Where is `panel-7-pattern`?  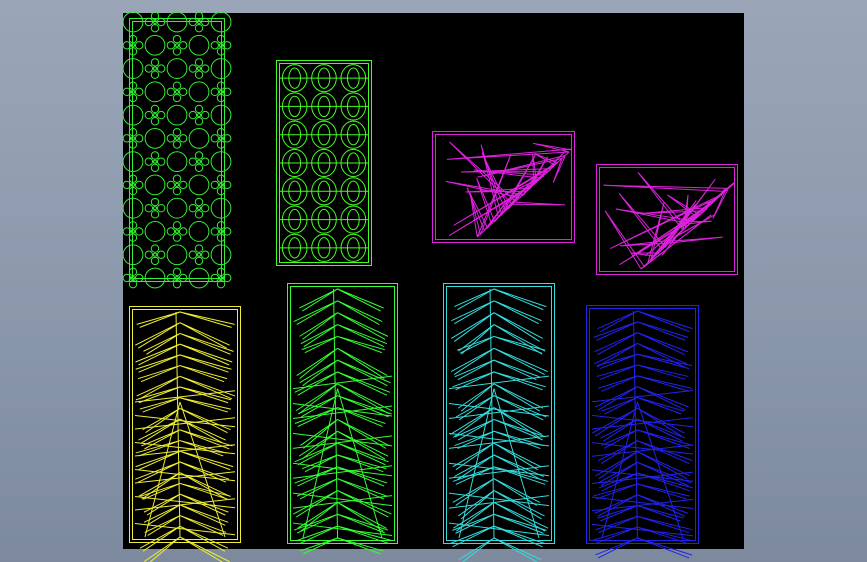 panel-7-pattern is located at coordinates (499, 422).